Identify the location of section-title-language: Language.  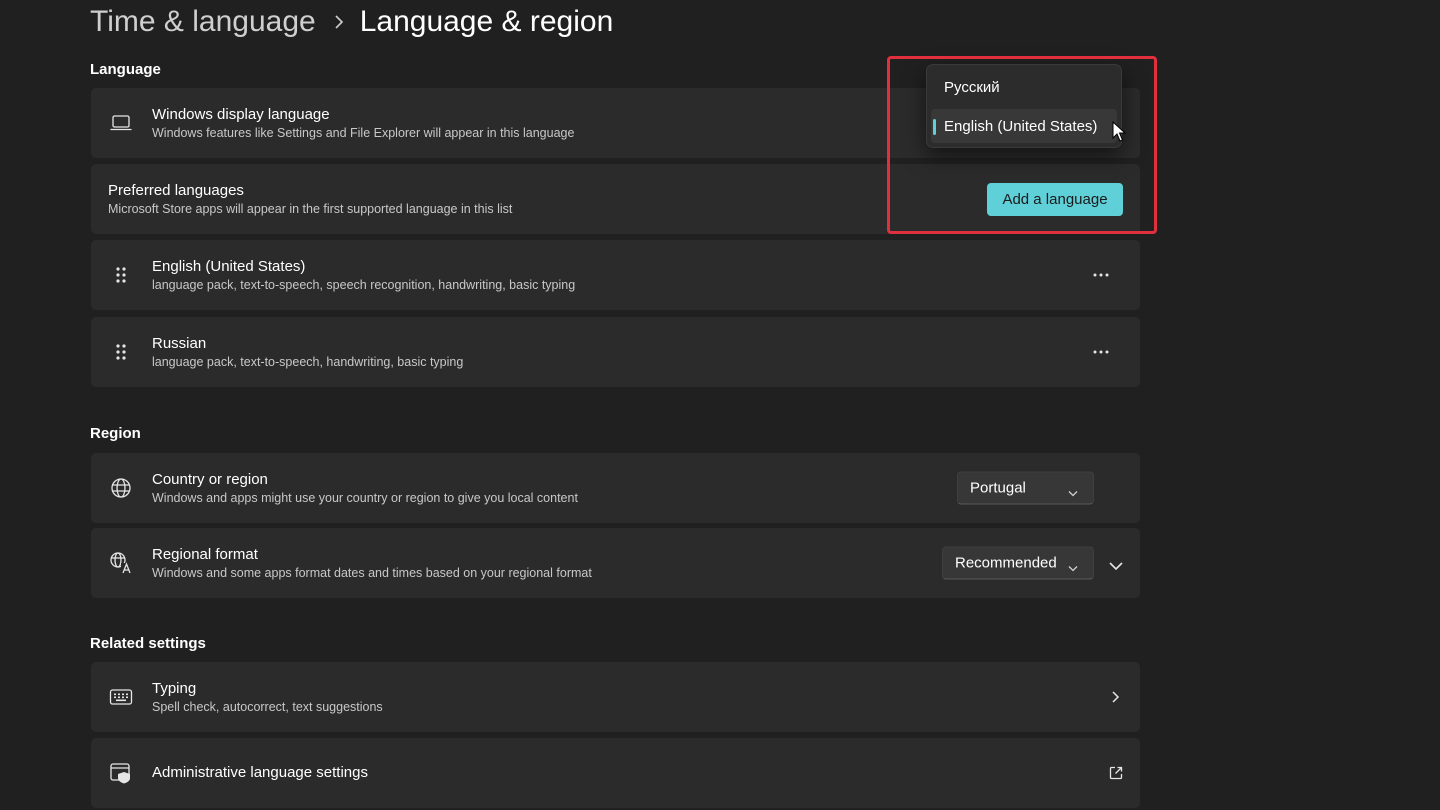
(125, 69).